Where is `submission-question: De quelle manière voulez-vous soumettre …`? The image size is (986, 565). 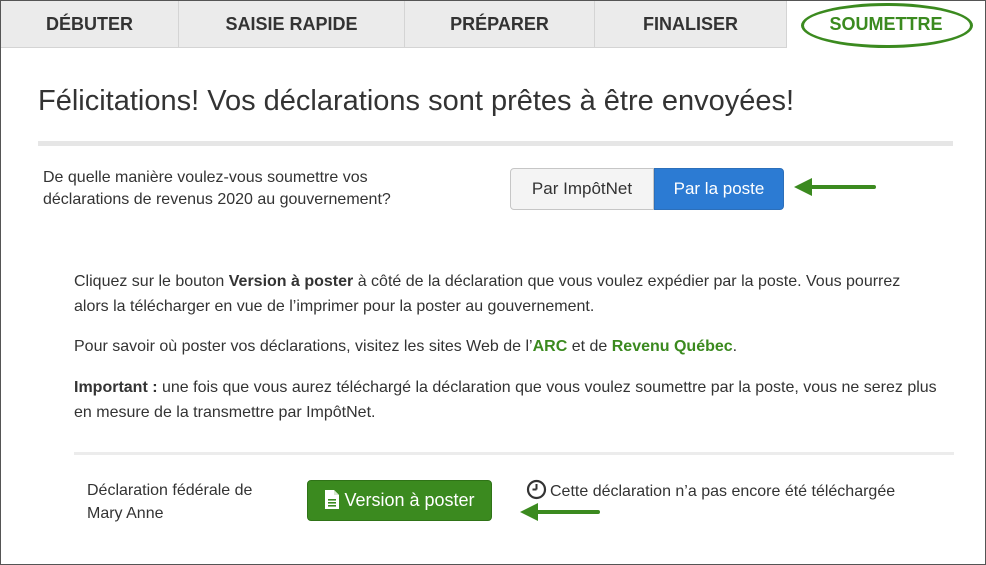
submission-question: De quelle manière voulez-vous soumettre … is located at coordinates (217, 188).